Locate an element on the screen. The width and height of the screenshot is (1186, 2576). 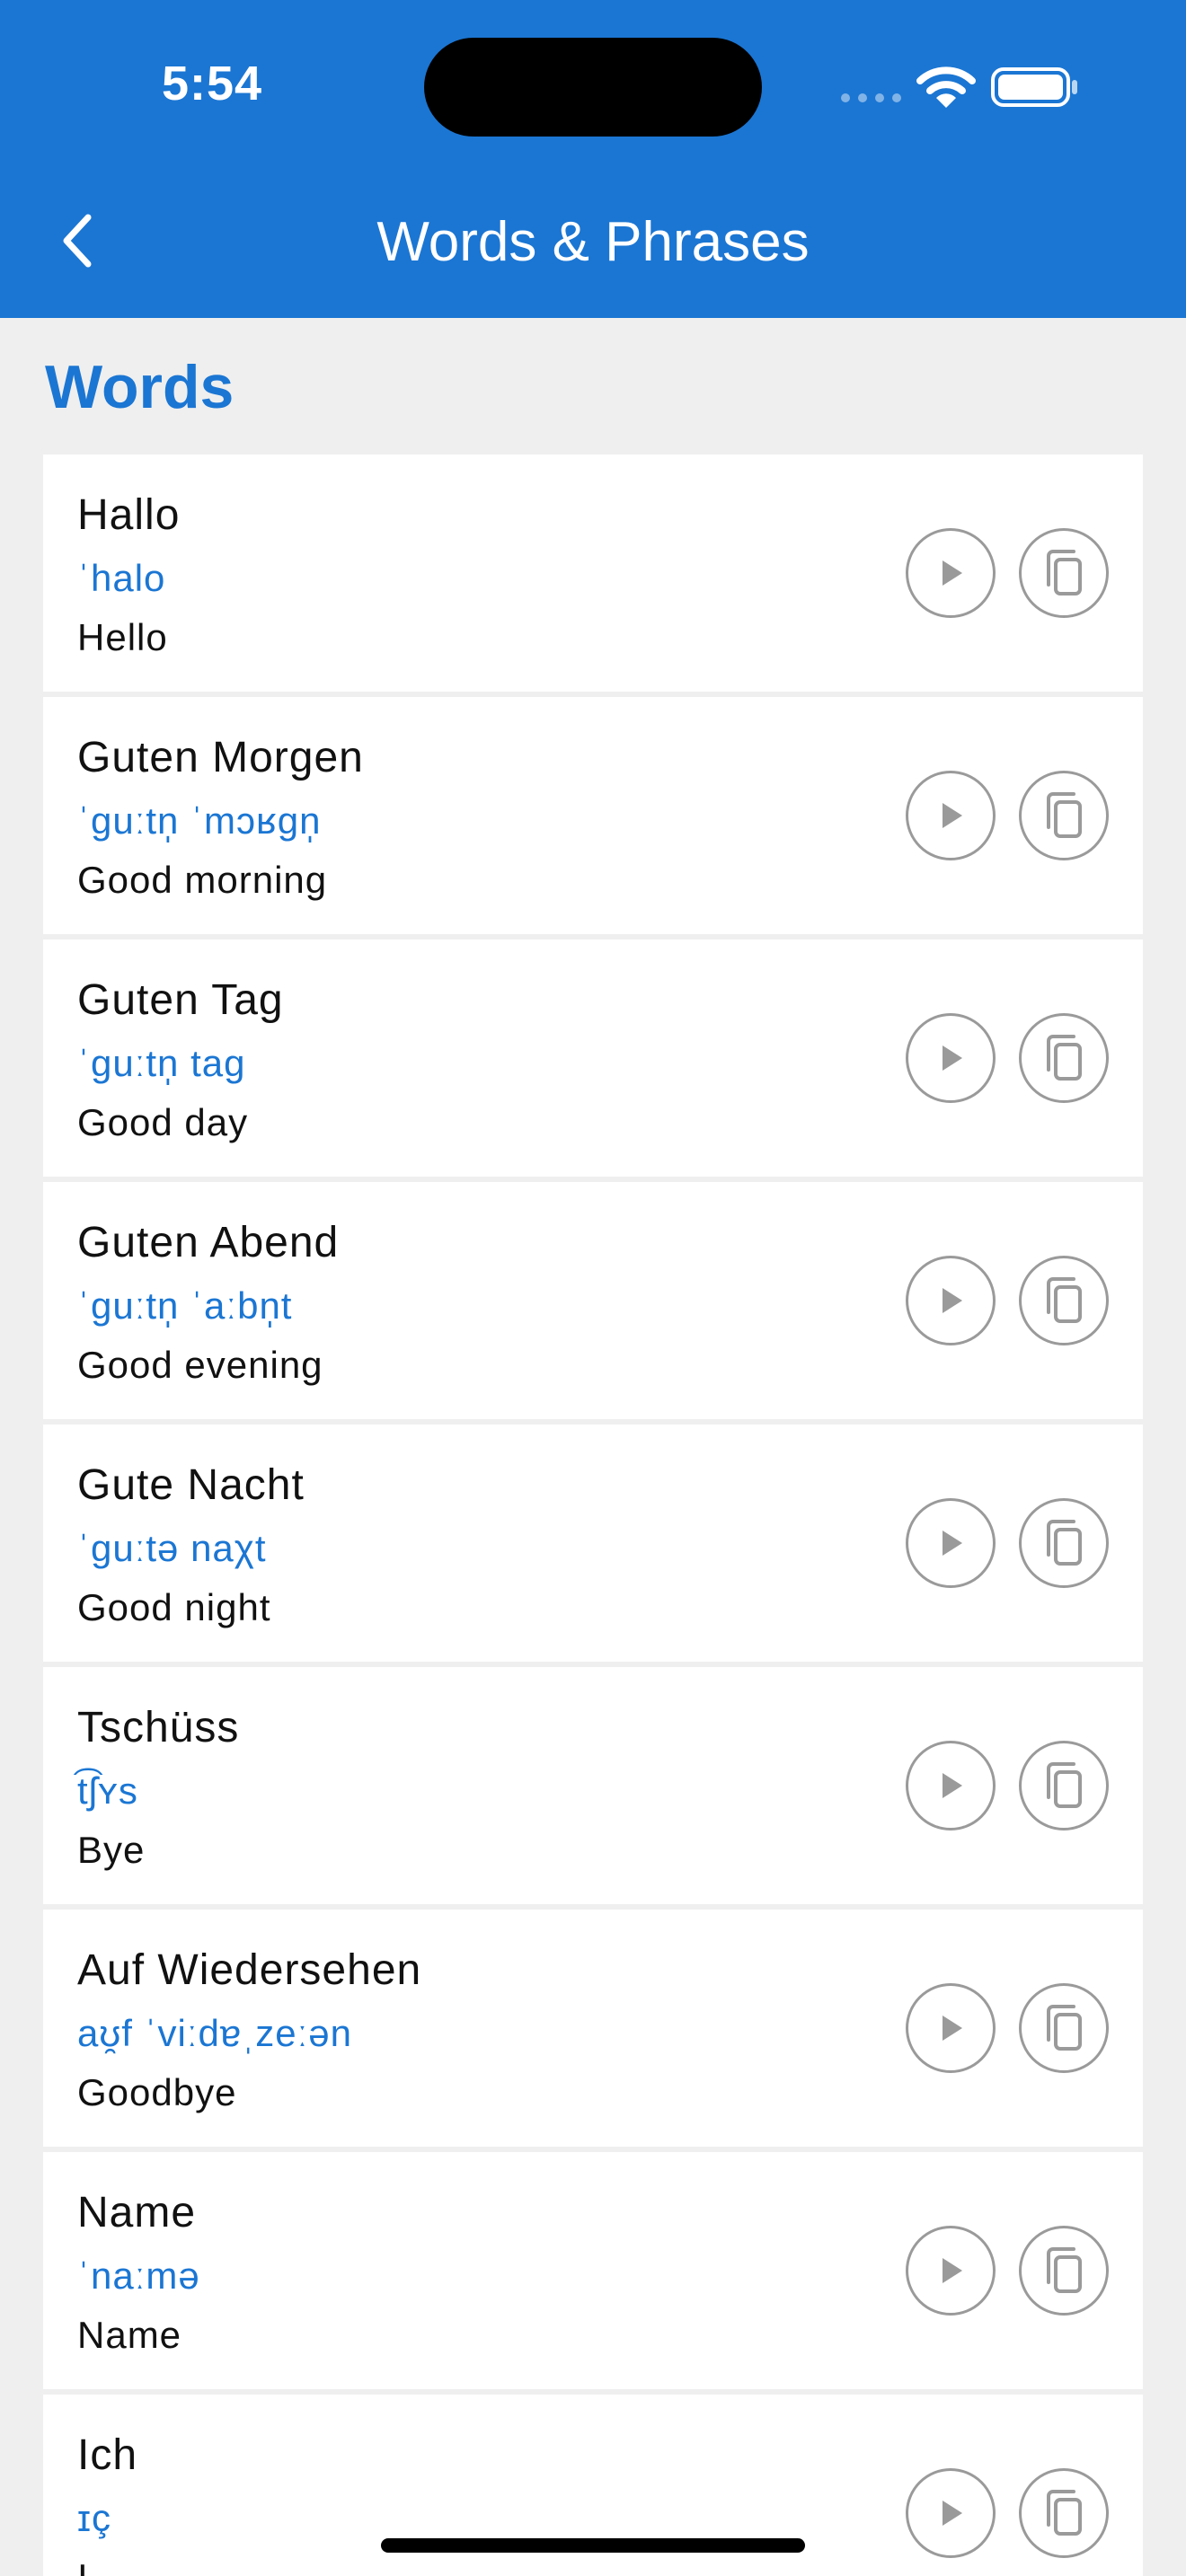
translation-text: Goodbye is located at coordinates (157, 2092).